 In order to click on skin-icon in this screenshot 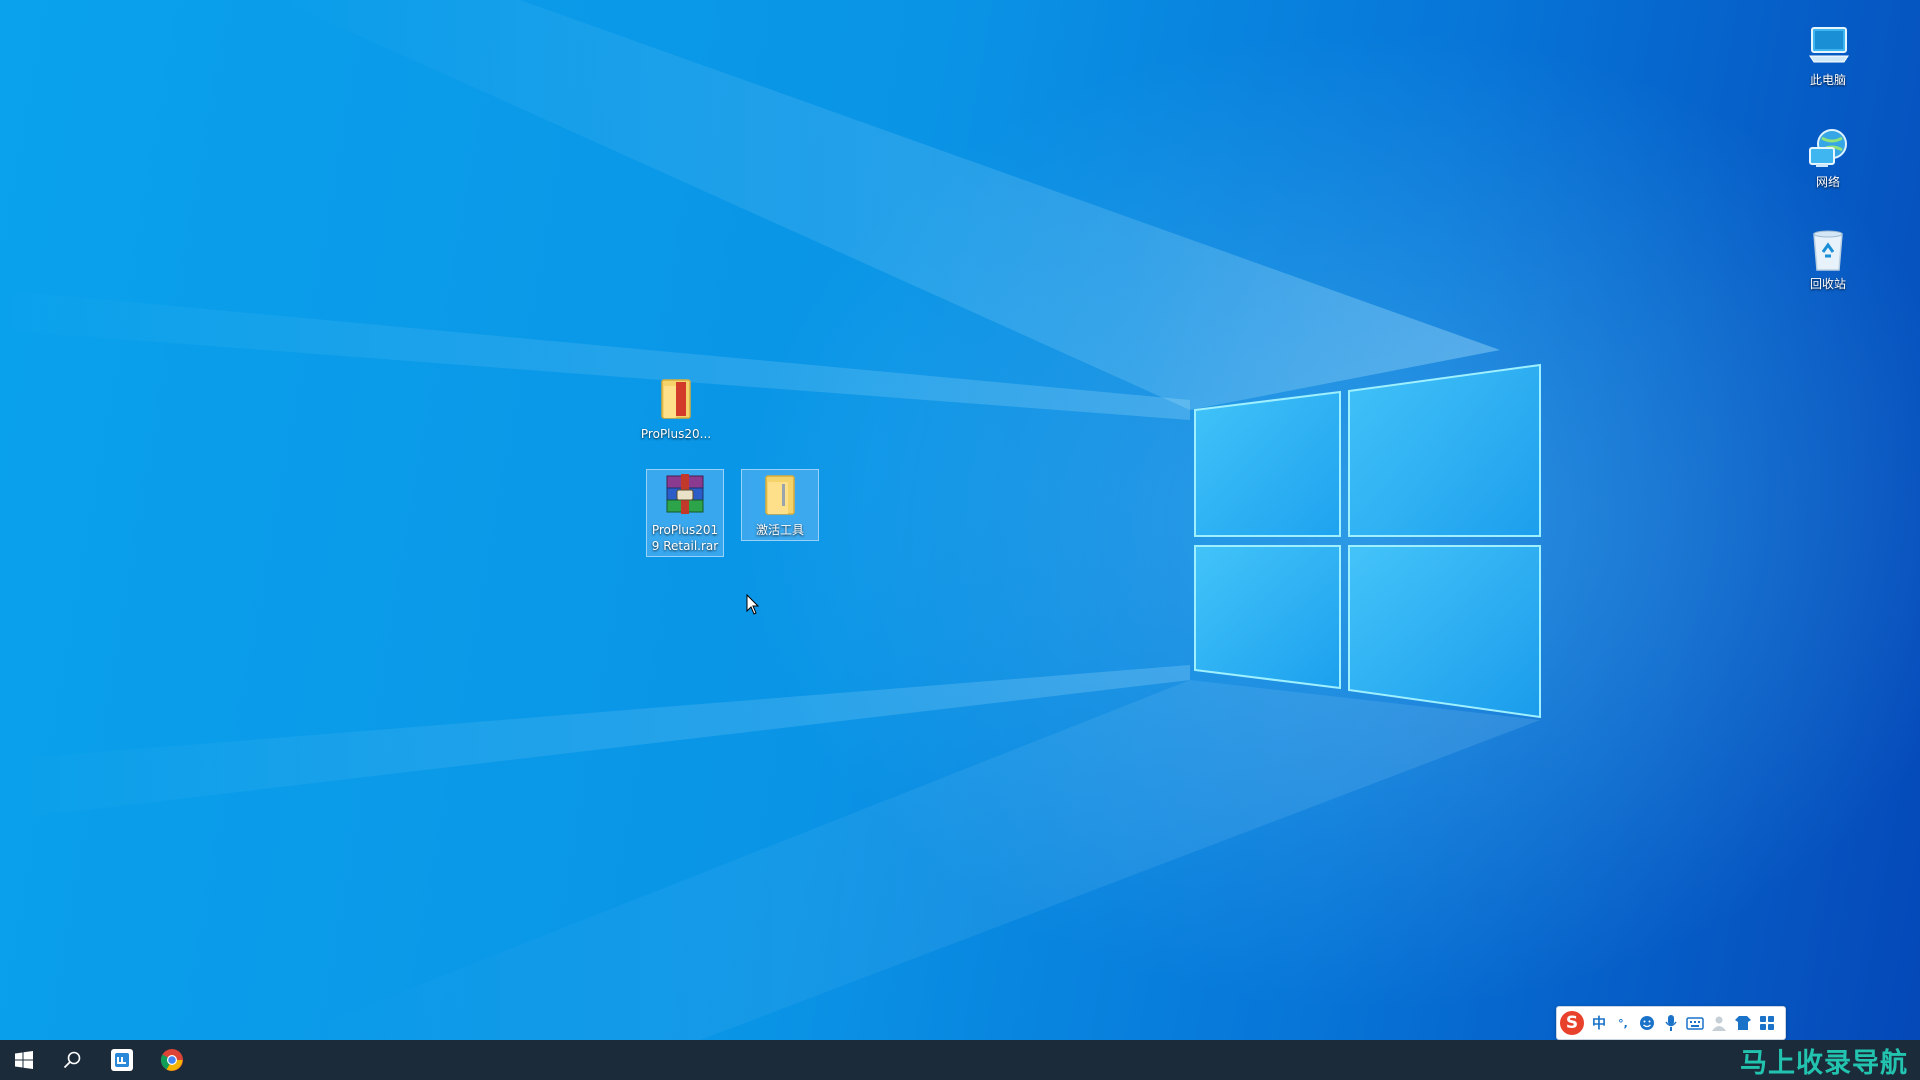, I will do `click(1743, 1023)`.